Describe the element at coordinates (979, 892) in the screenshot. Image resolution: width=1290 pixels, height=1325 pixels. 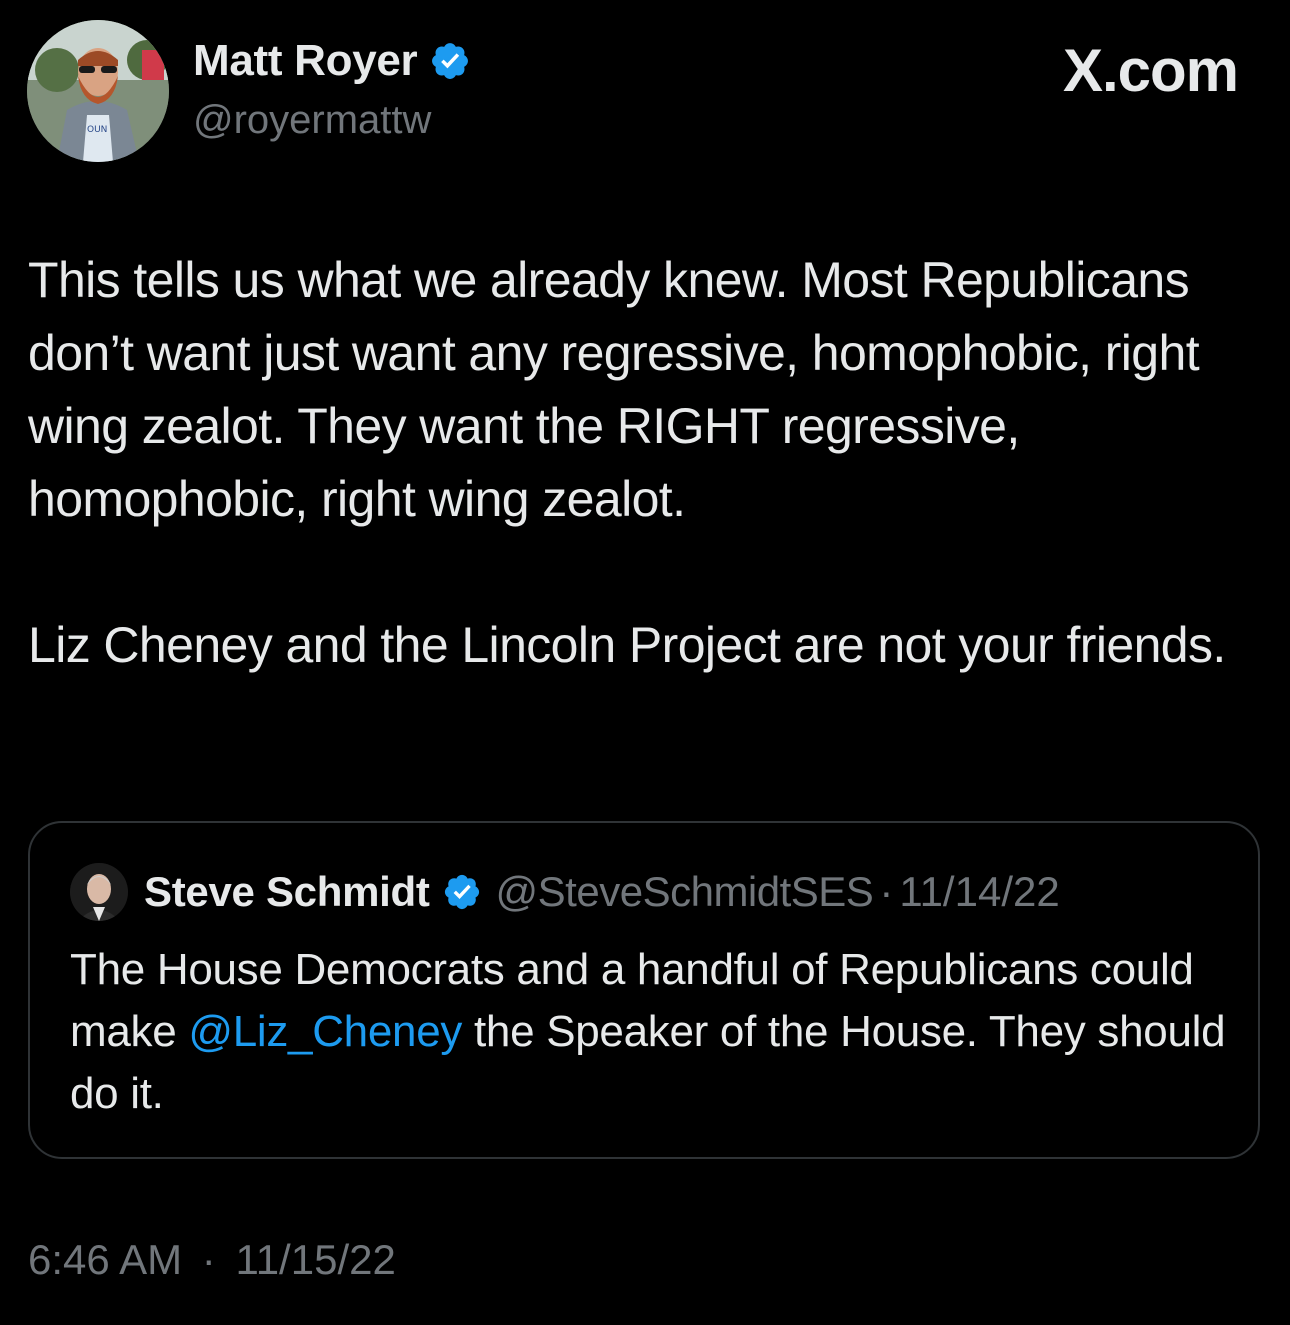
I see `quoted-tweet-date: 11/14/22` at that location.